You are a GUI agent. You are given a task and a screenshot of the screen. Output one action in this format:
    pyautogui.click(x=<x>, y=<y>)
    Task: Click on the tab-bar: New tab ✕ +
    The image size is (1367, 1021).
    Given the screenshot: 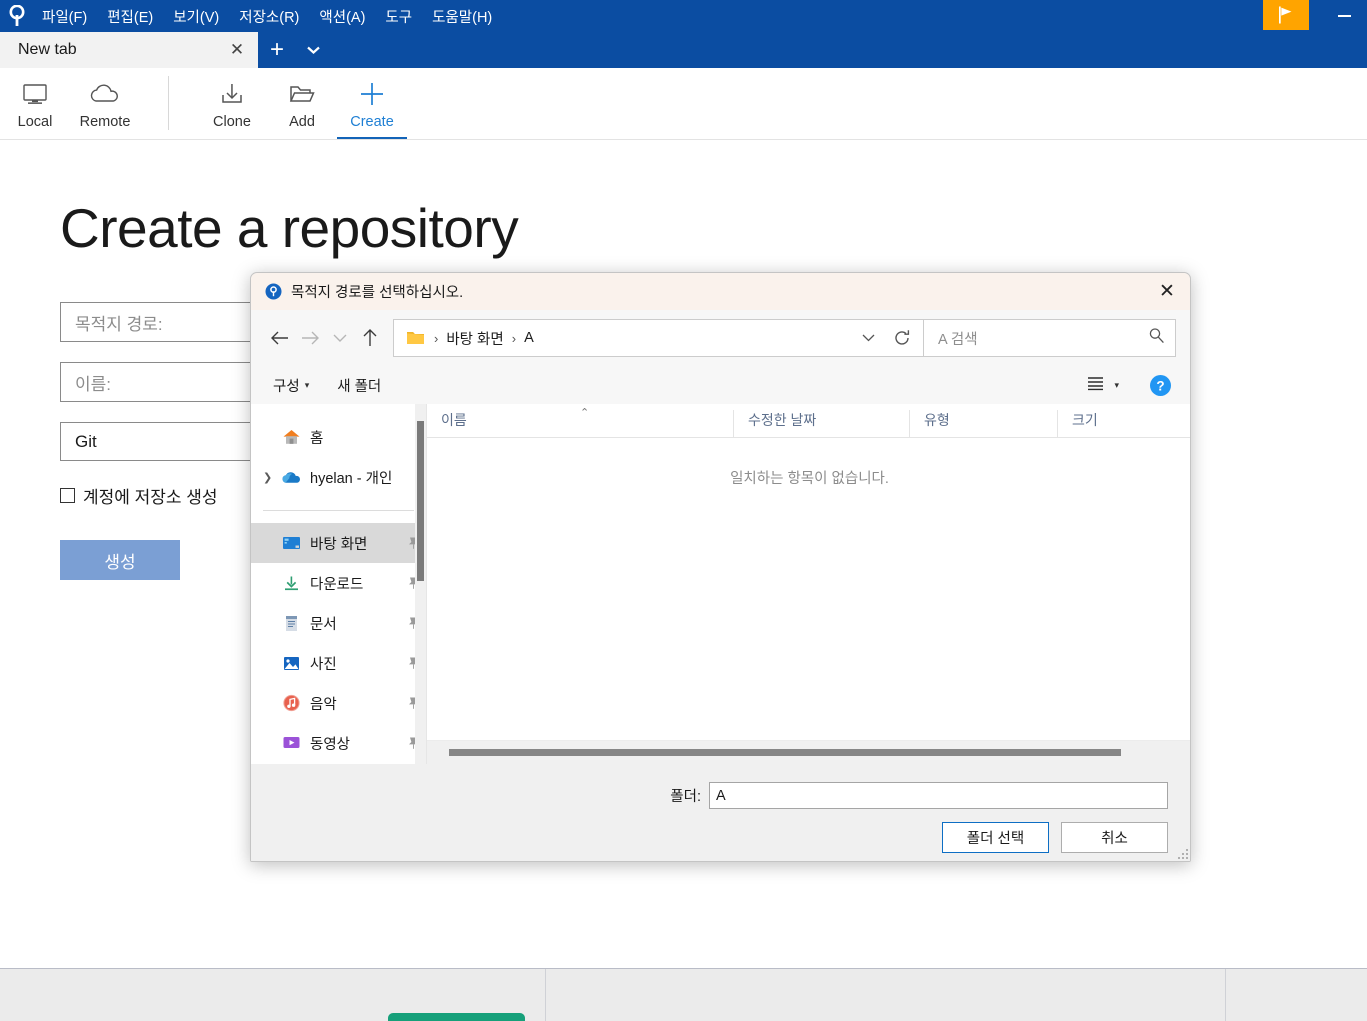 What is the action you would take?
    pyautogui.click(x=683, y=50)
    